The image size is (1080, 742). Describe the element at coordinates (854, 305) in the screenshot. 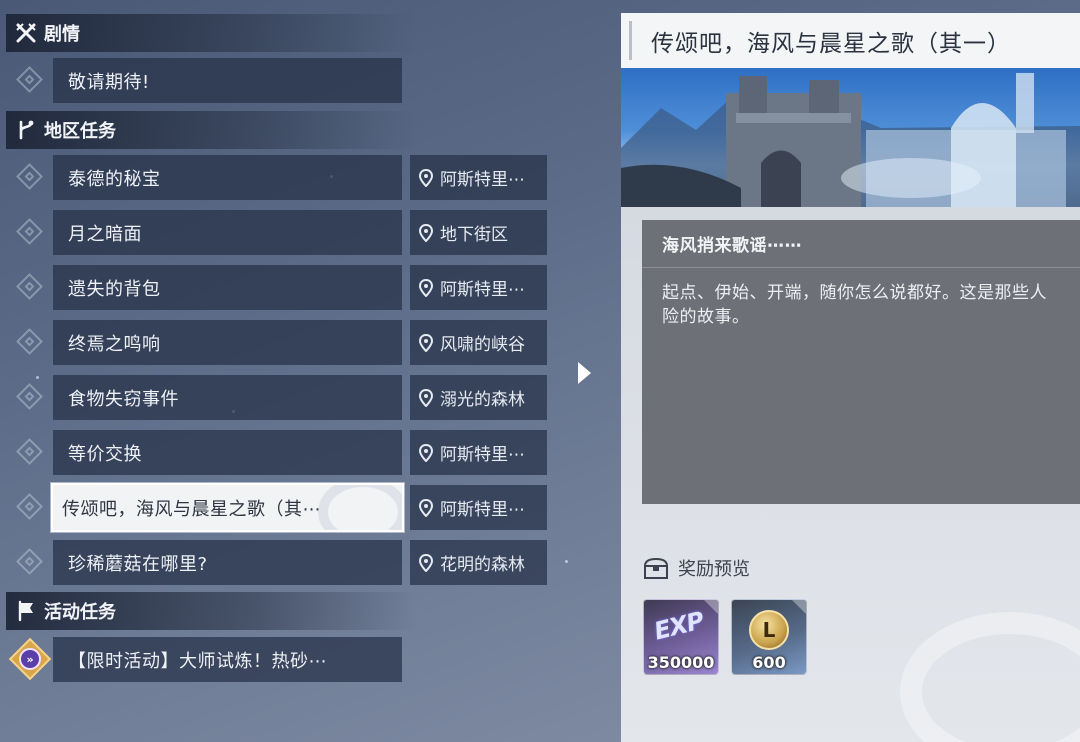

I see `quest-description-text: 起点、伊始、开端，随你怎么说都好。这是那些人 险的故事。` at that location.